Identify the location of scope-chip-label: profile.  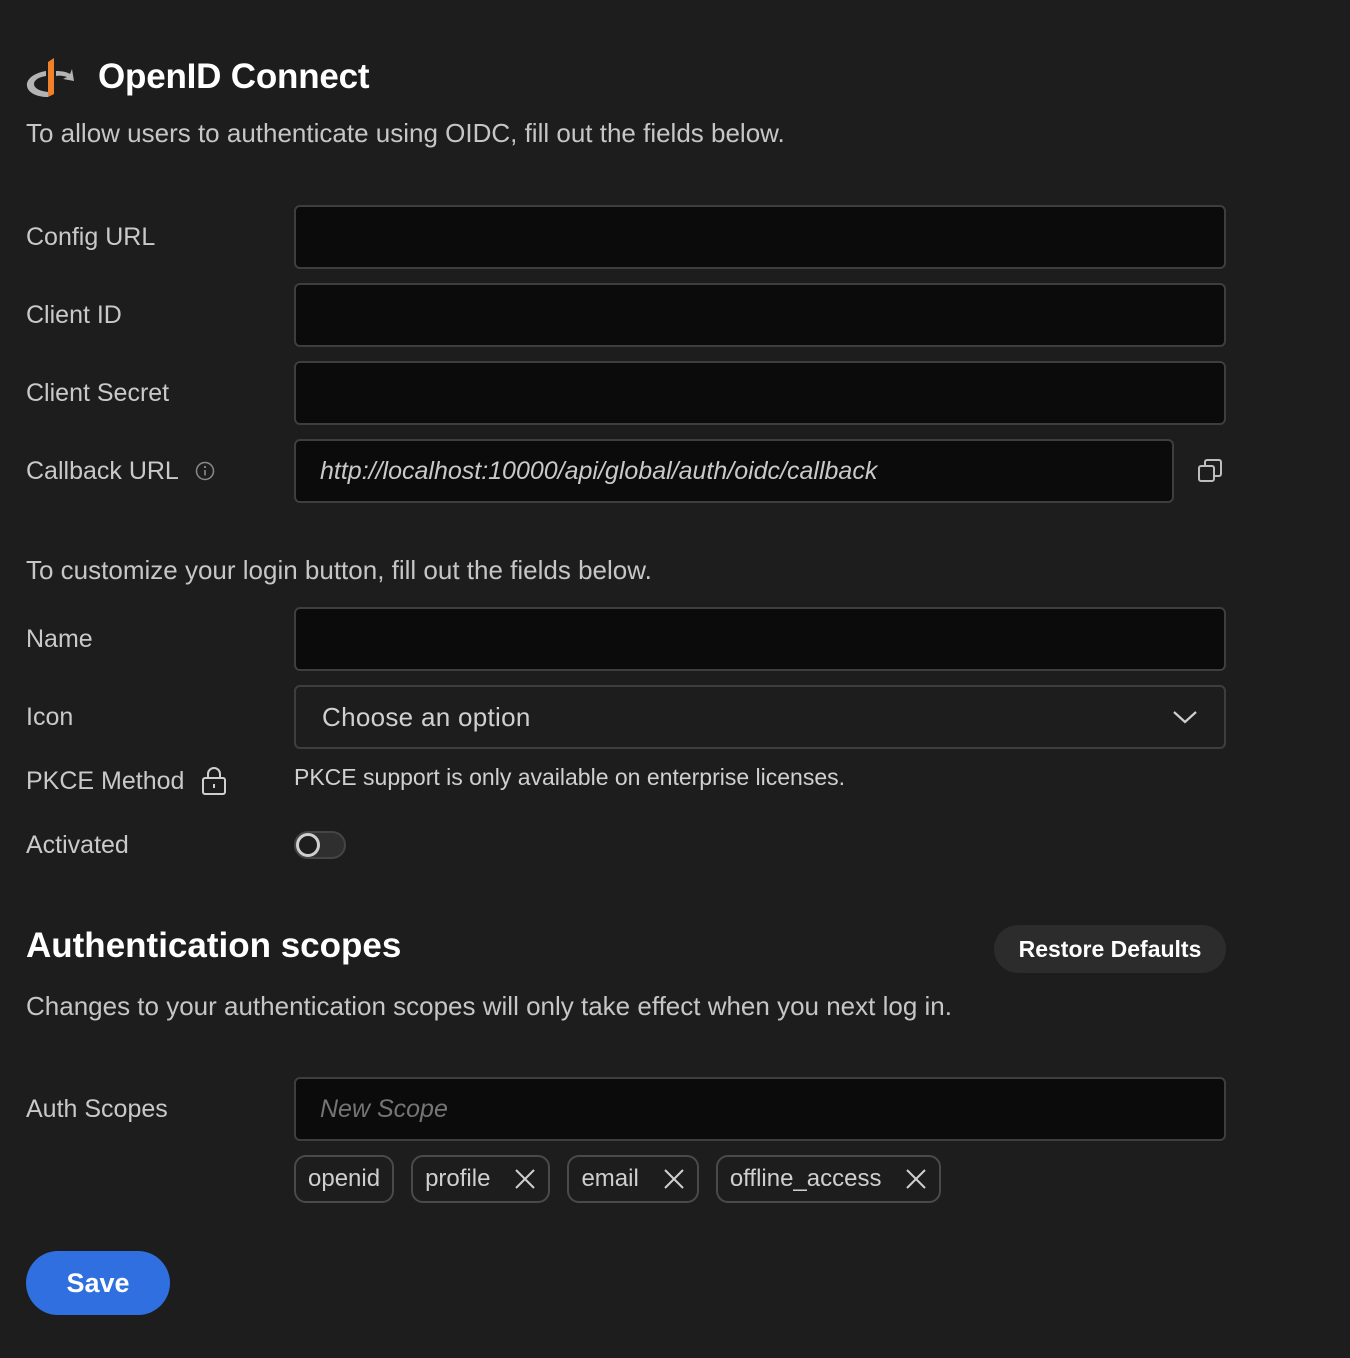
(458, 1178).